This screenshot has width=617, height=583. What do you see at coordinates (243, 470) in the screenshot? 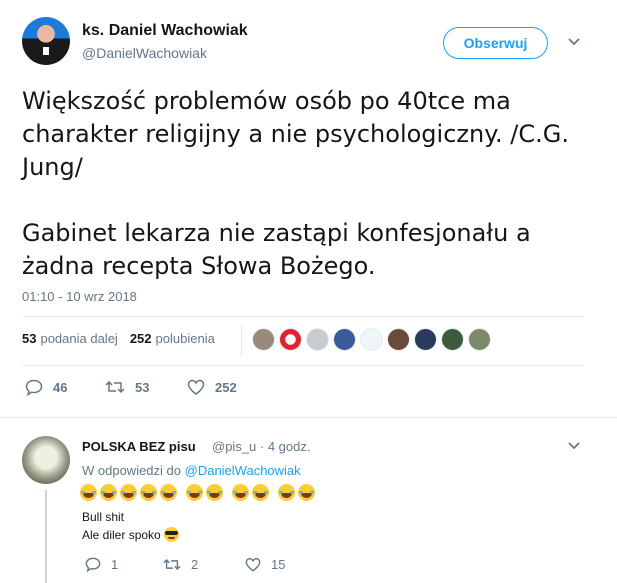
I see `reply-to-handle-link: @DanielWachowiak` at bounding box center [243, 470].